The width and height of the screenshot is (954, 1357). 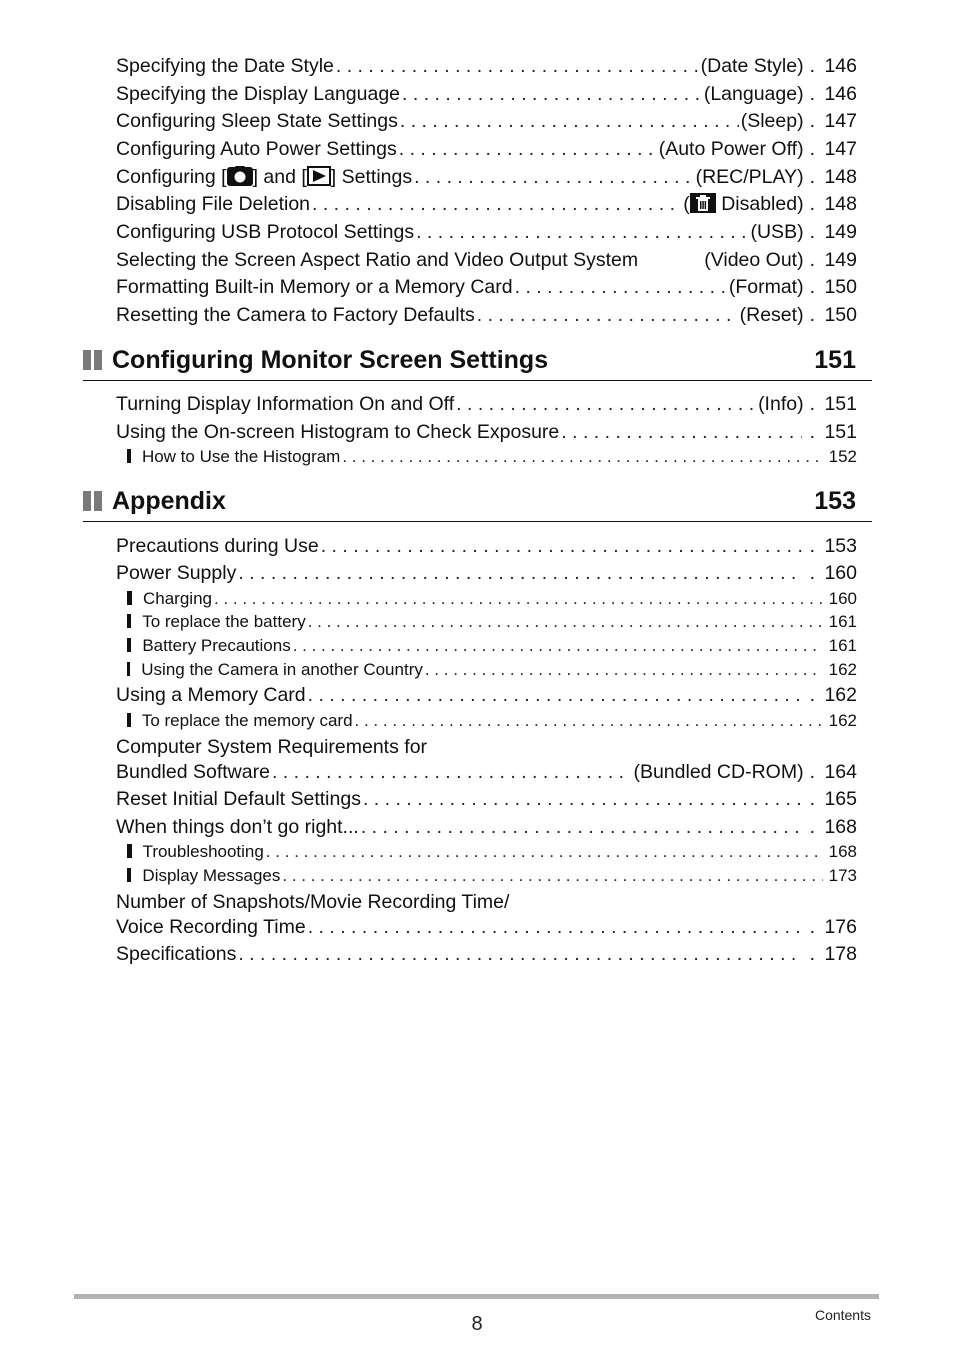 What do you see at coordinates (211, 695) in the screenshot?
I see `entry-title: Using a Memory Card` at bounding box center [211, 695].